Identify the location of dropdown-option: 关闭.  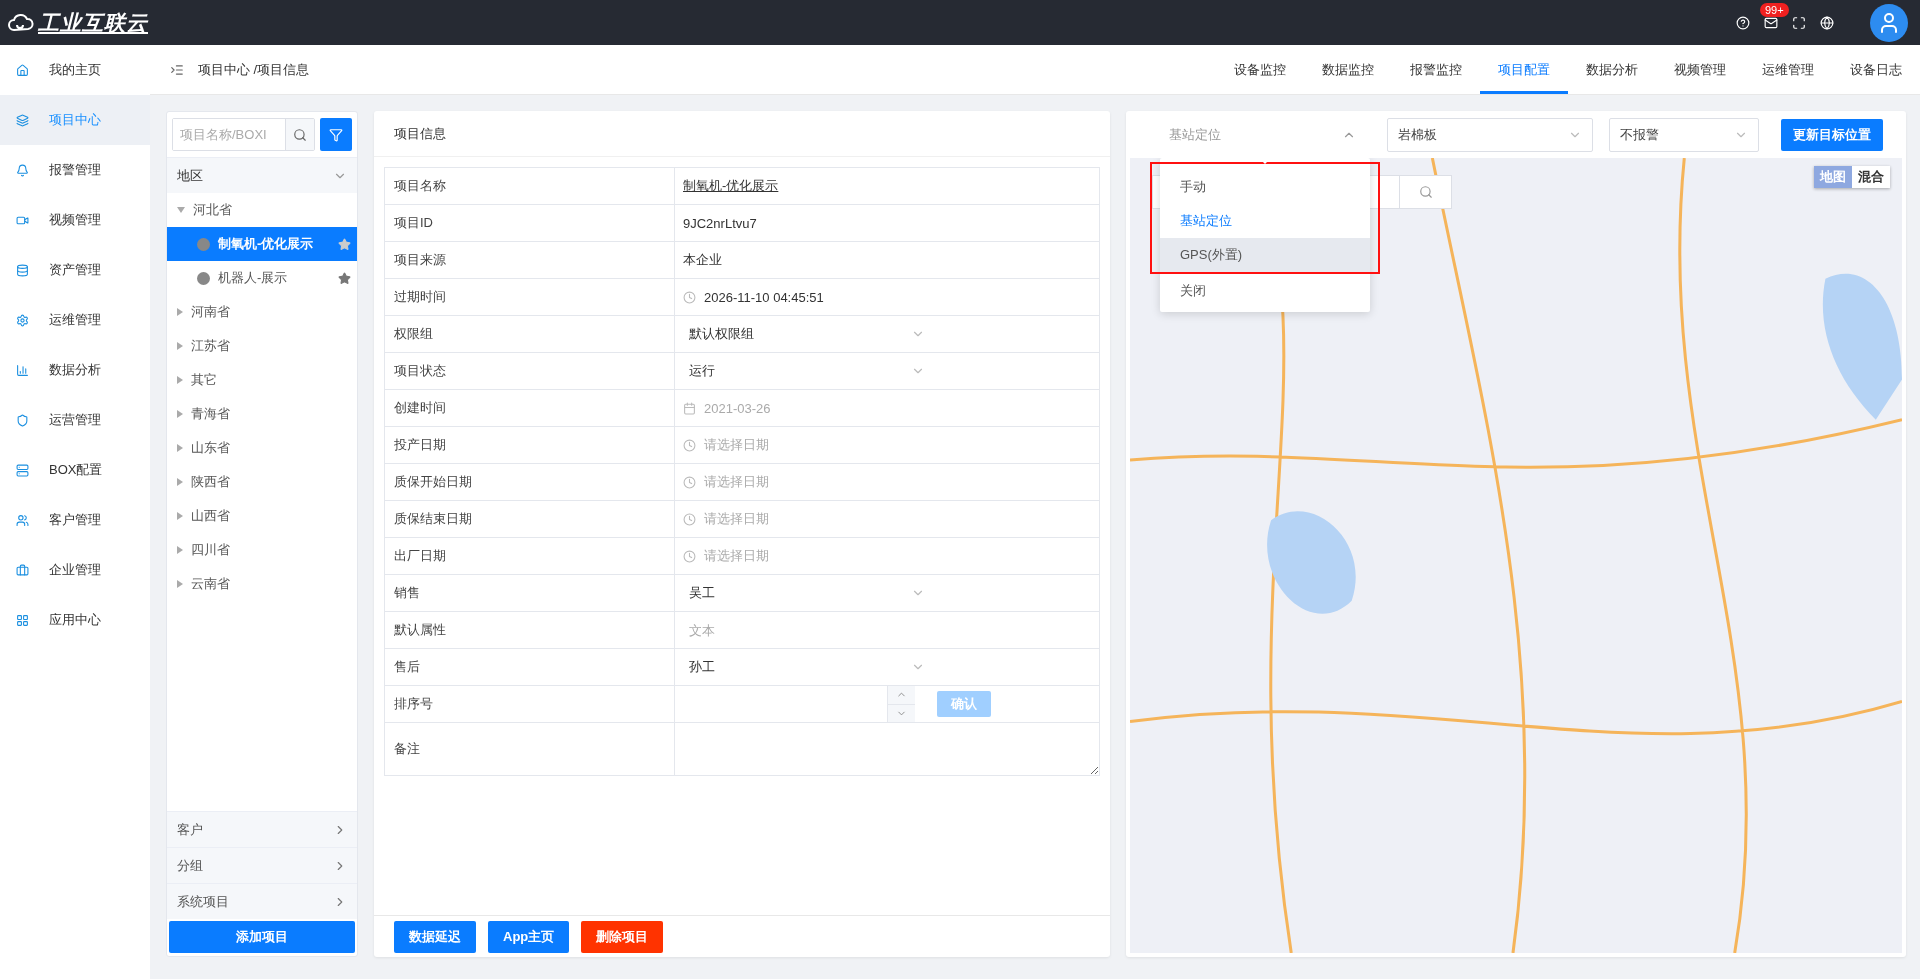
(1265, 291).